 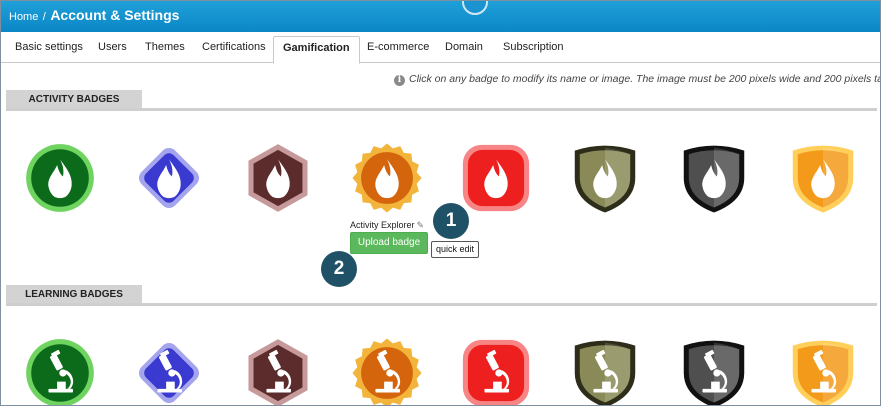 I want to click on tab-e-commerce: E-commerce, so click(x=398, y=47).